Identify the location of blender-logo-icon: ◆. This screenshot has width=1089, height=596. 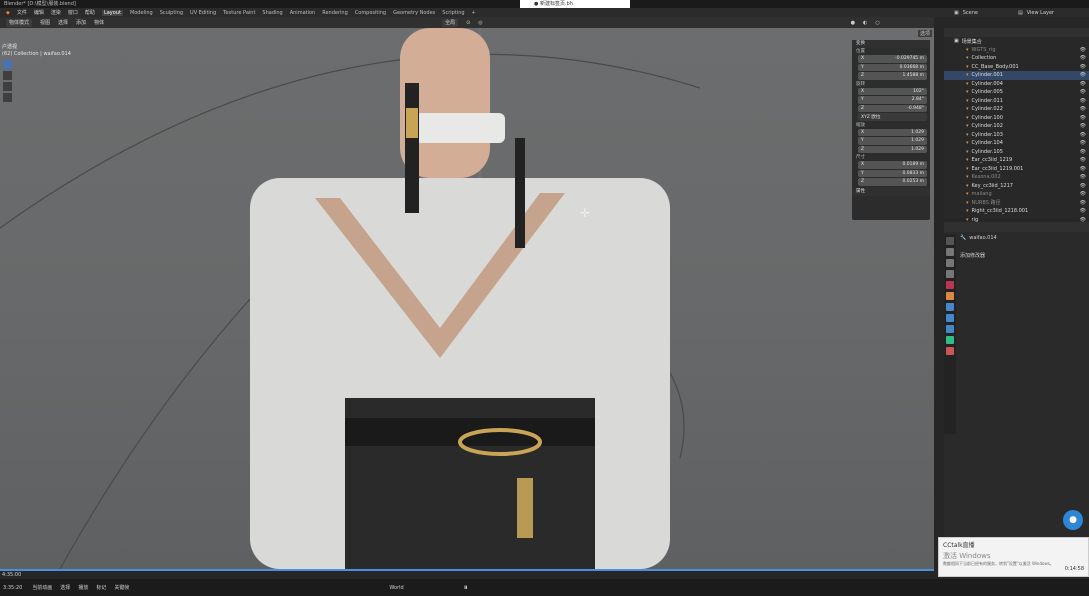
(8, 13).